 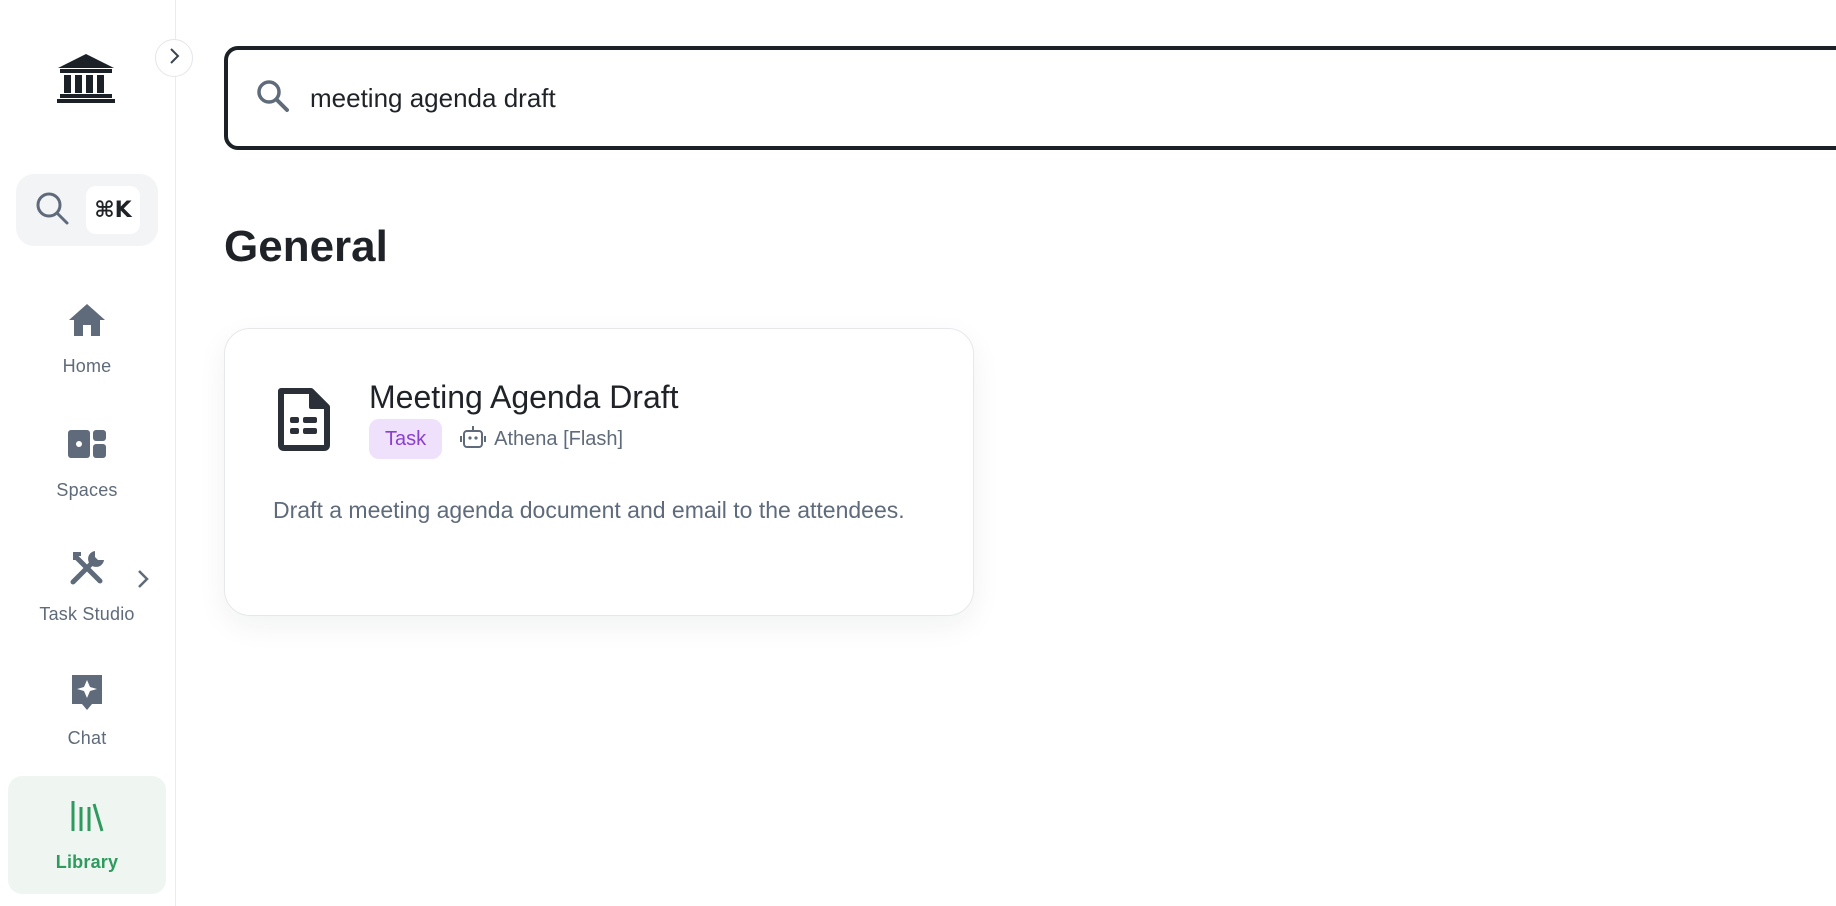 I want to click on sidebar-item-chat: Chat, so click(x=87, y=711).